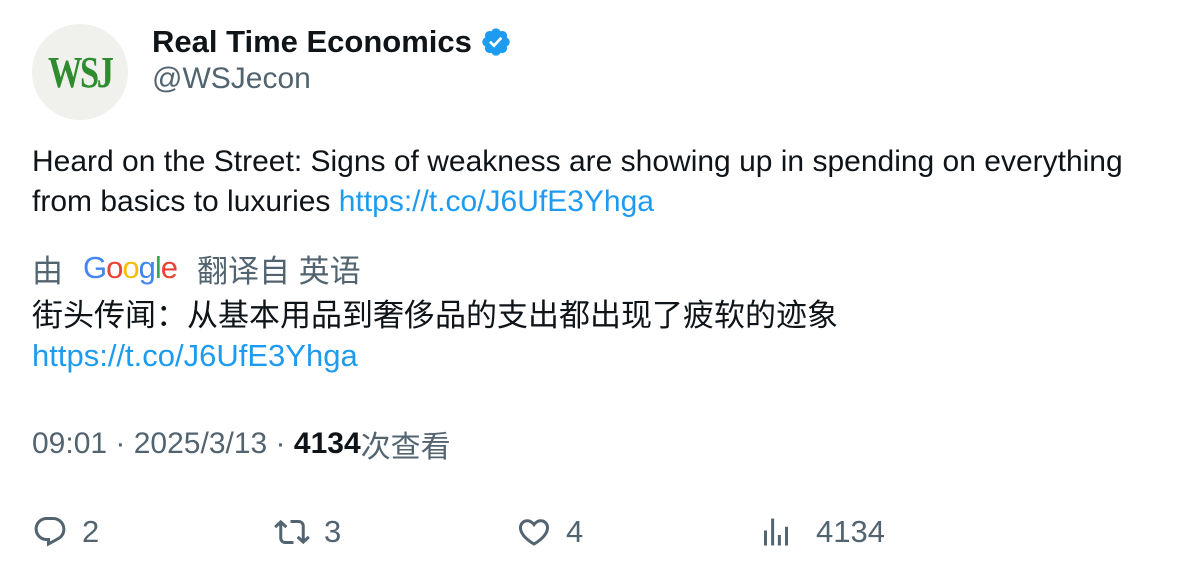  What do you see at coordinates (130, 267) in the screenshot?
I see `google-logo-icon: Google` at bounding box center [130, 267].